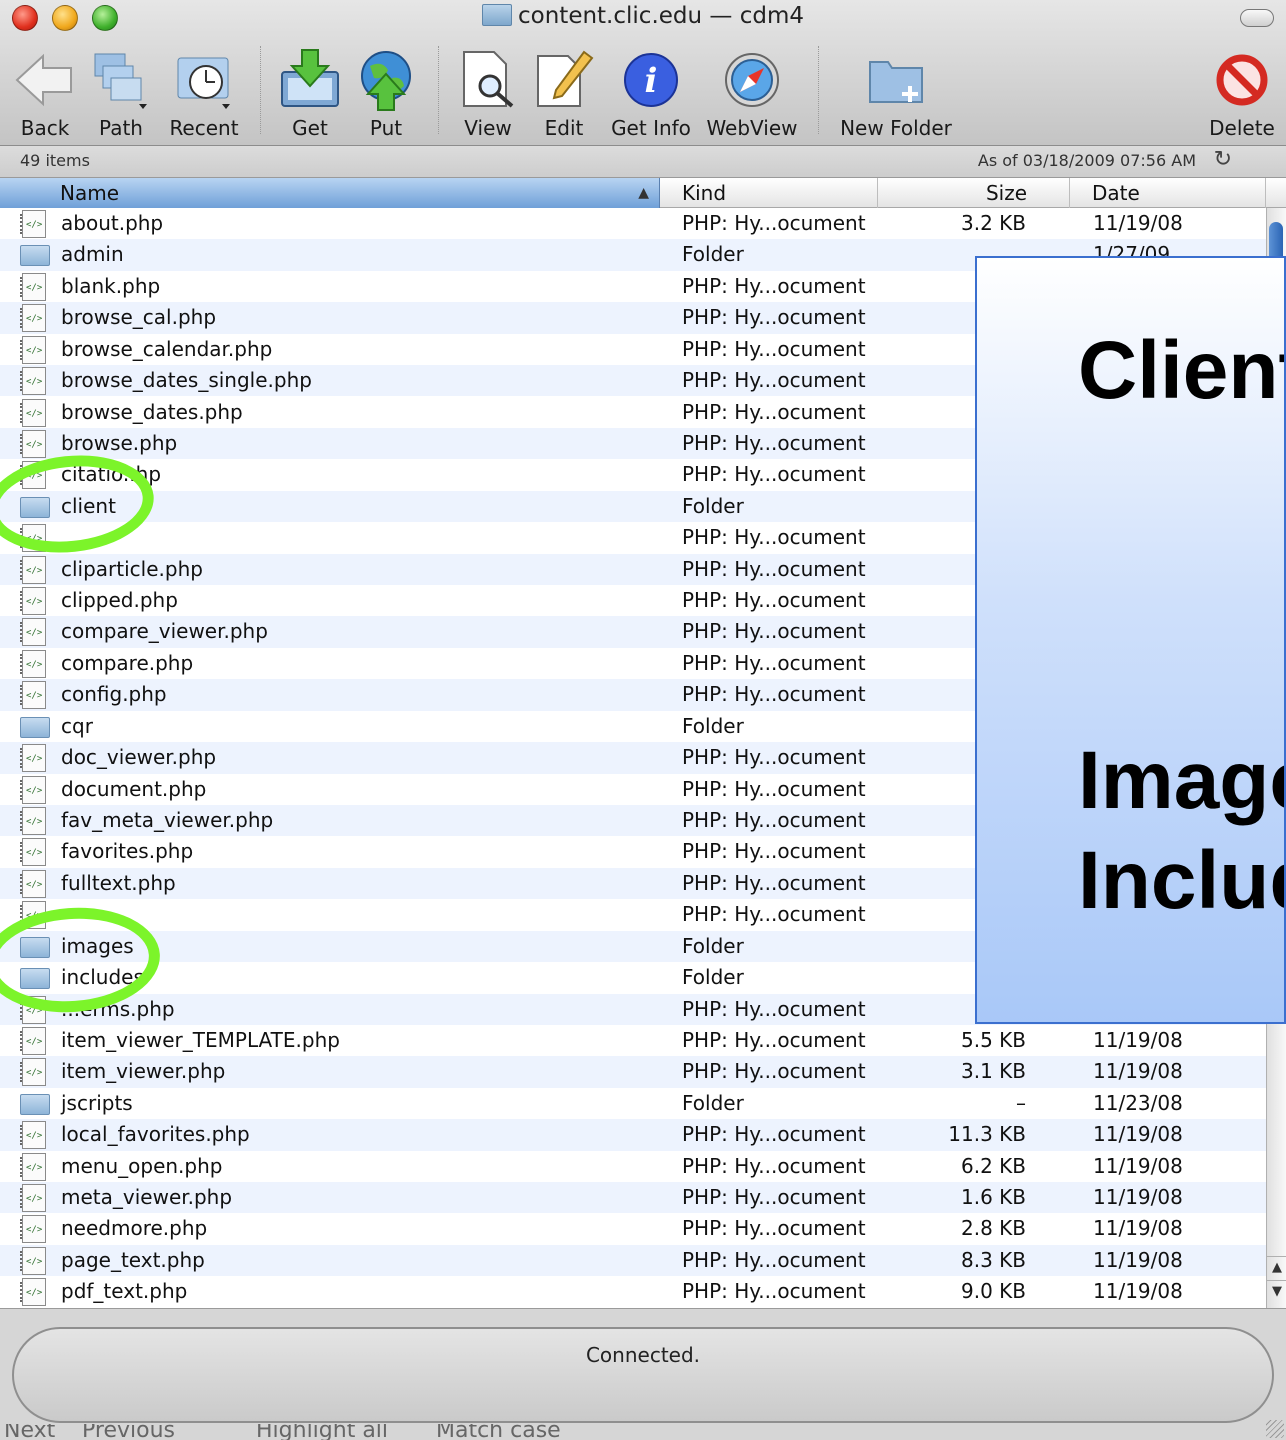  Describe the element at coordinates (1276, 1267) in the screenshot. I see `scroll-up-arrow-icon: ▲` at that location.